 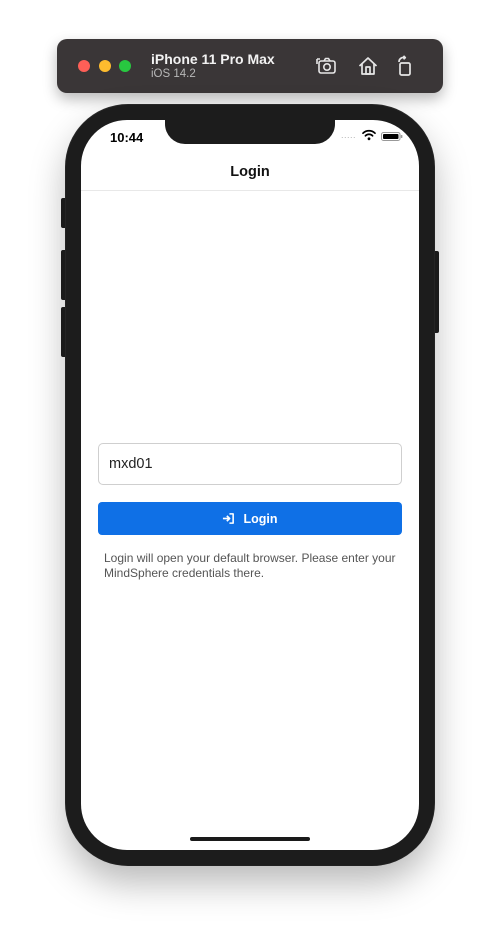 I want to click on screenshot-button, so click(x=327, y=66).